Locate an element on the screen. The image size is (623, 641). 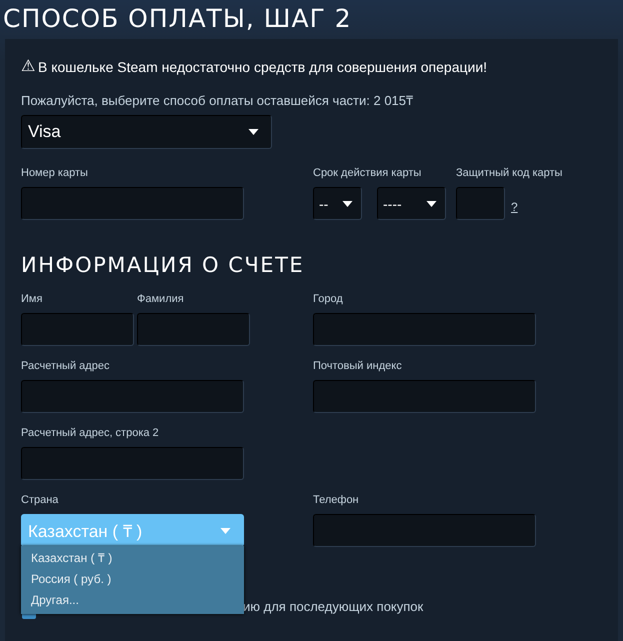
warning-icon: ⚠ is located at coordinates (28, 67).